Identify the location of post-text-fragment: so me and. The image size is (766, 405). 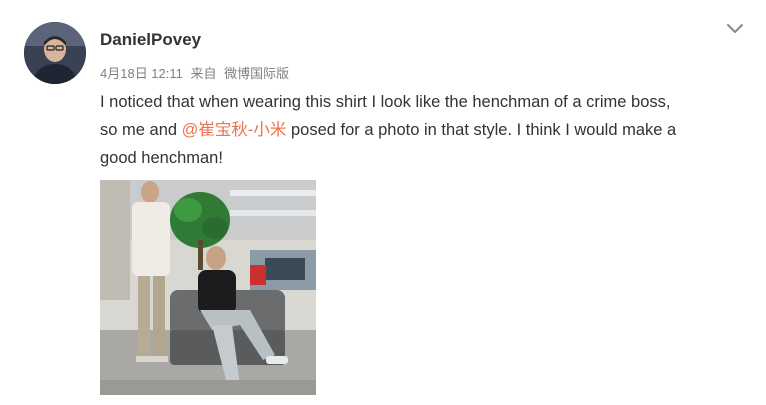
(141, 130).